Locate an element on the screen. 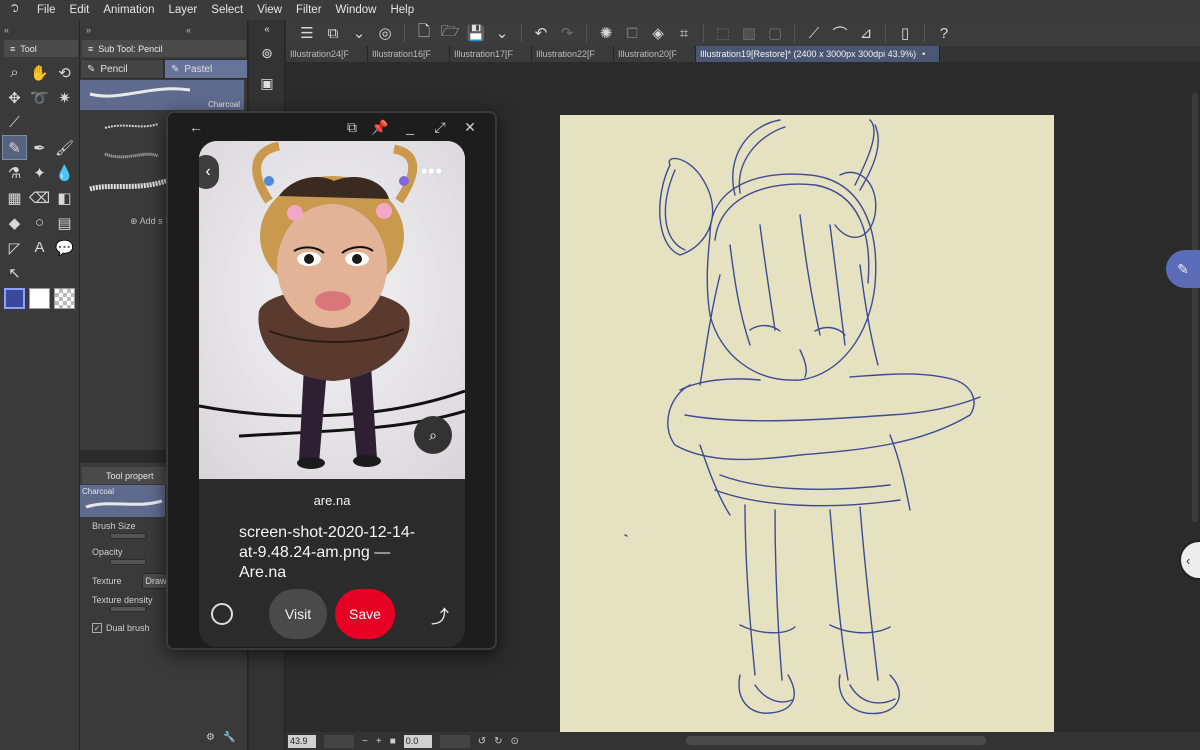 Image resolution: width=1200 pixels, height=750 pixels. menu-filter: Filter is located at coordinates (309, 10).